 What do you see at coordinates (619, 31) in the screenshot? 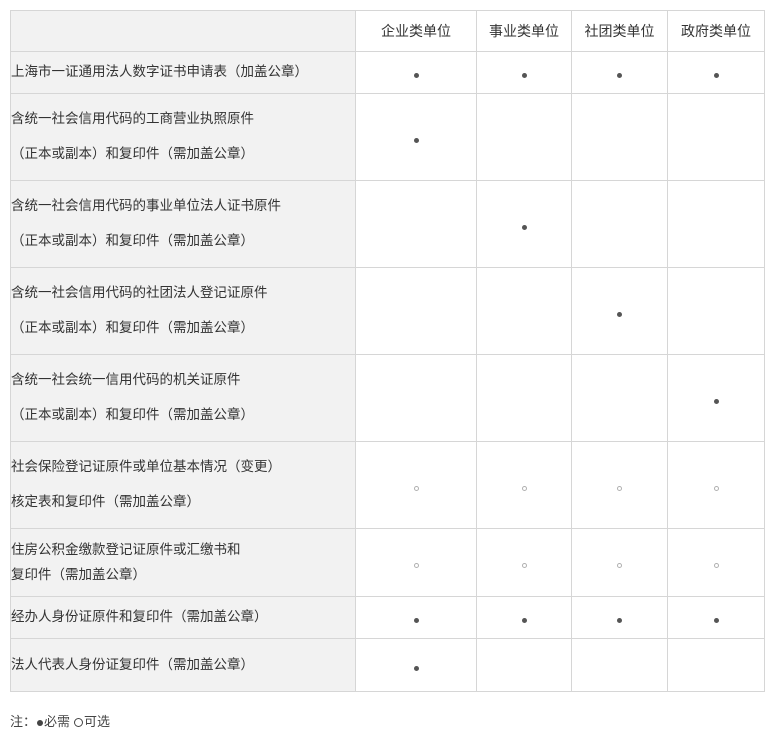
I see `header-social-organization: 社团类单位` at bounding box center [619, 31].